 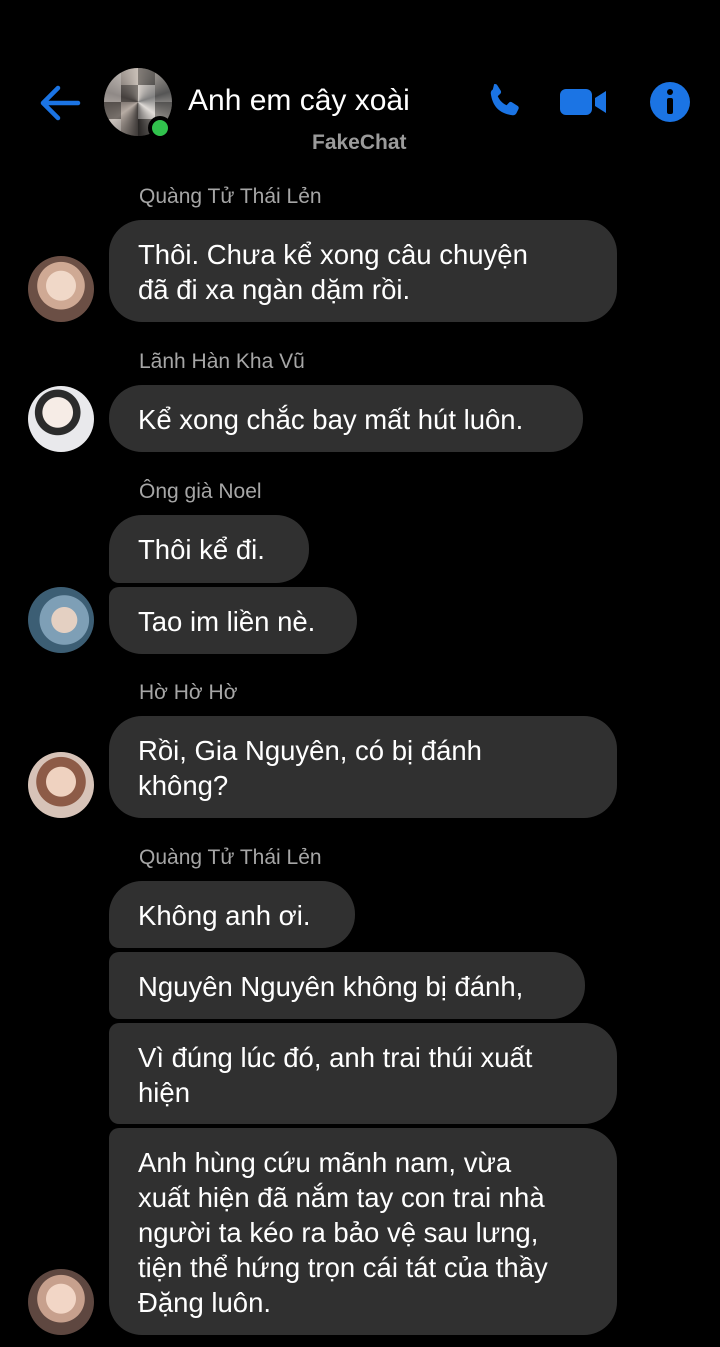 What do you see at coordinates (222, 361) in the screenshot?
I see `sender-name: Lãnh Hàn Kha Vũ` at bounding box center [222, 361].